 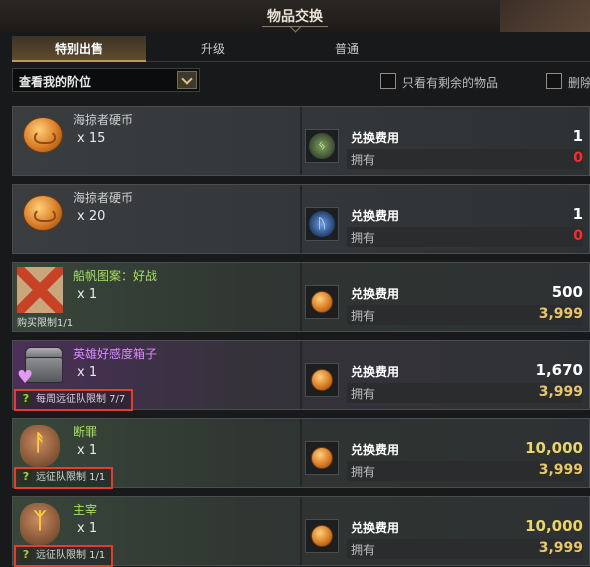 I want to click on delete-label: 删除, so click(x=579, y=83).